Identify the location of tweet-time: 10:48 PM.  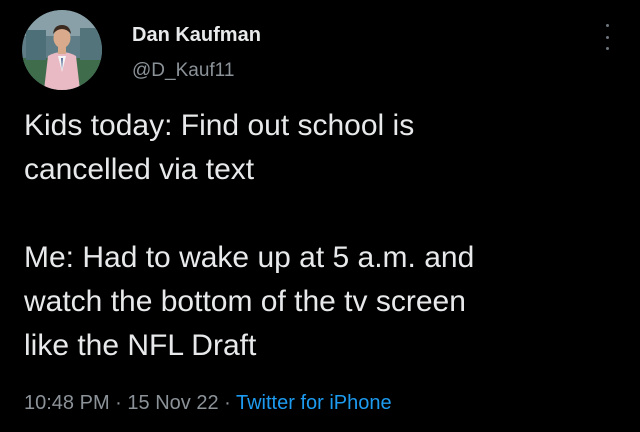
(67, 403).